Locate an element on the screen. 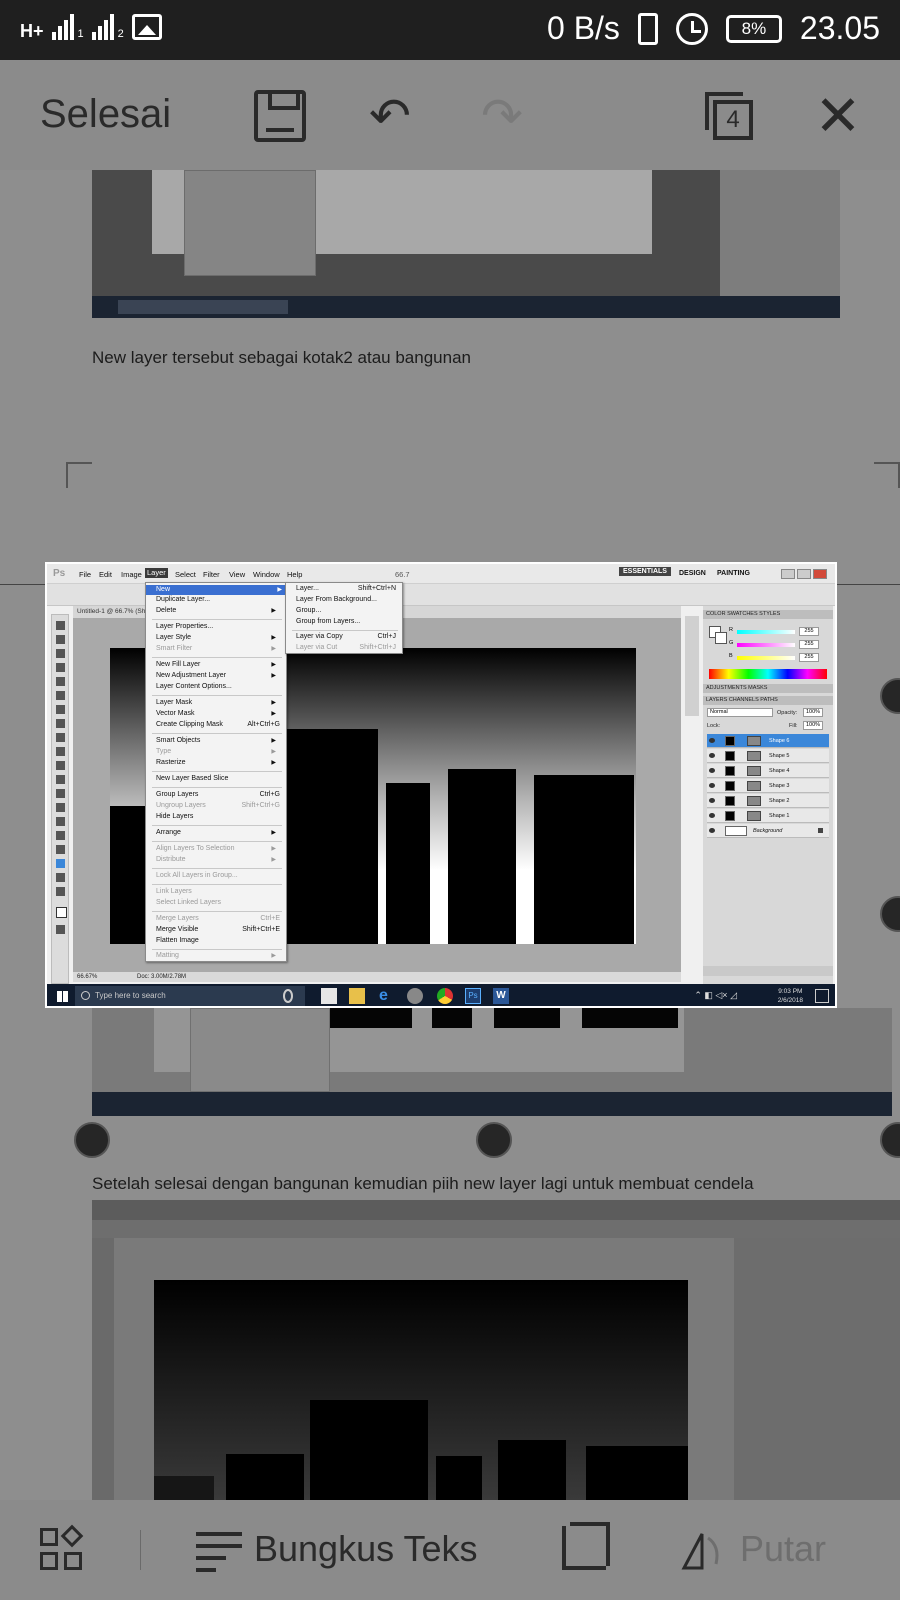  photoshop-taskbar-icon: Ps is located at coordinates (473, 996).